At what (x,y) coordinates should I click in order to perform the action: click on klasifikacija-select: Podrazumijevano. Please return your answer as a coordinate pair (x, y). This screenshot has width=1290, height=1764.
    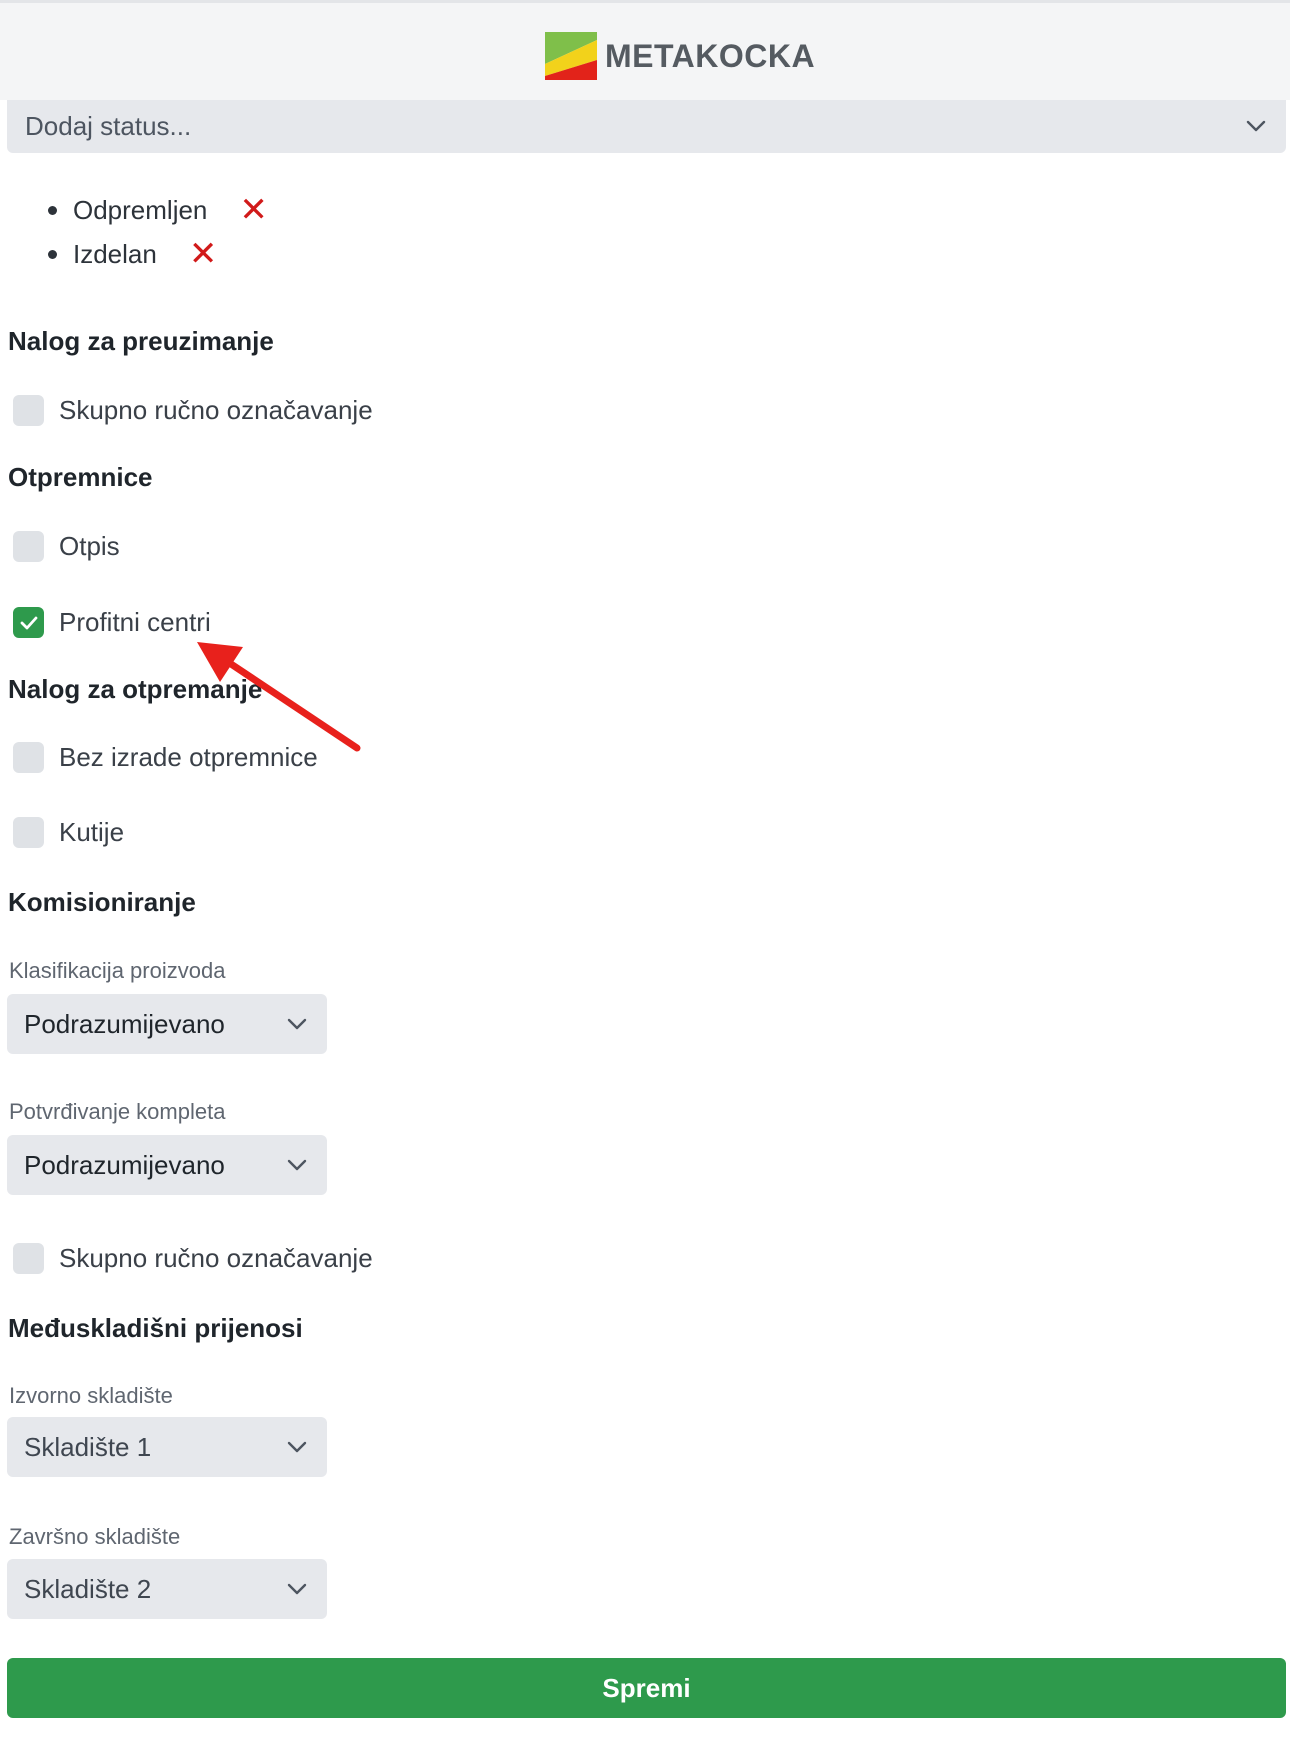
    Looking at the image, I should click on (167, 1024).